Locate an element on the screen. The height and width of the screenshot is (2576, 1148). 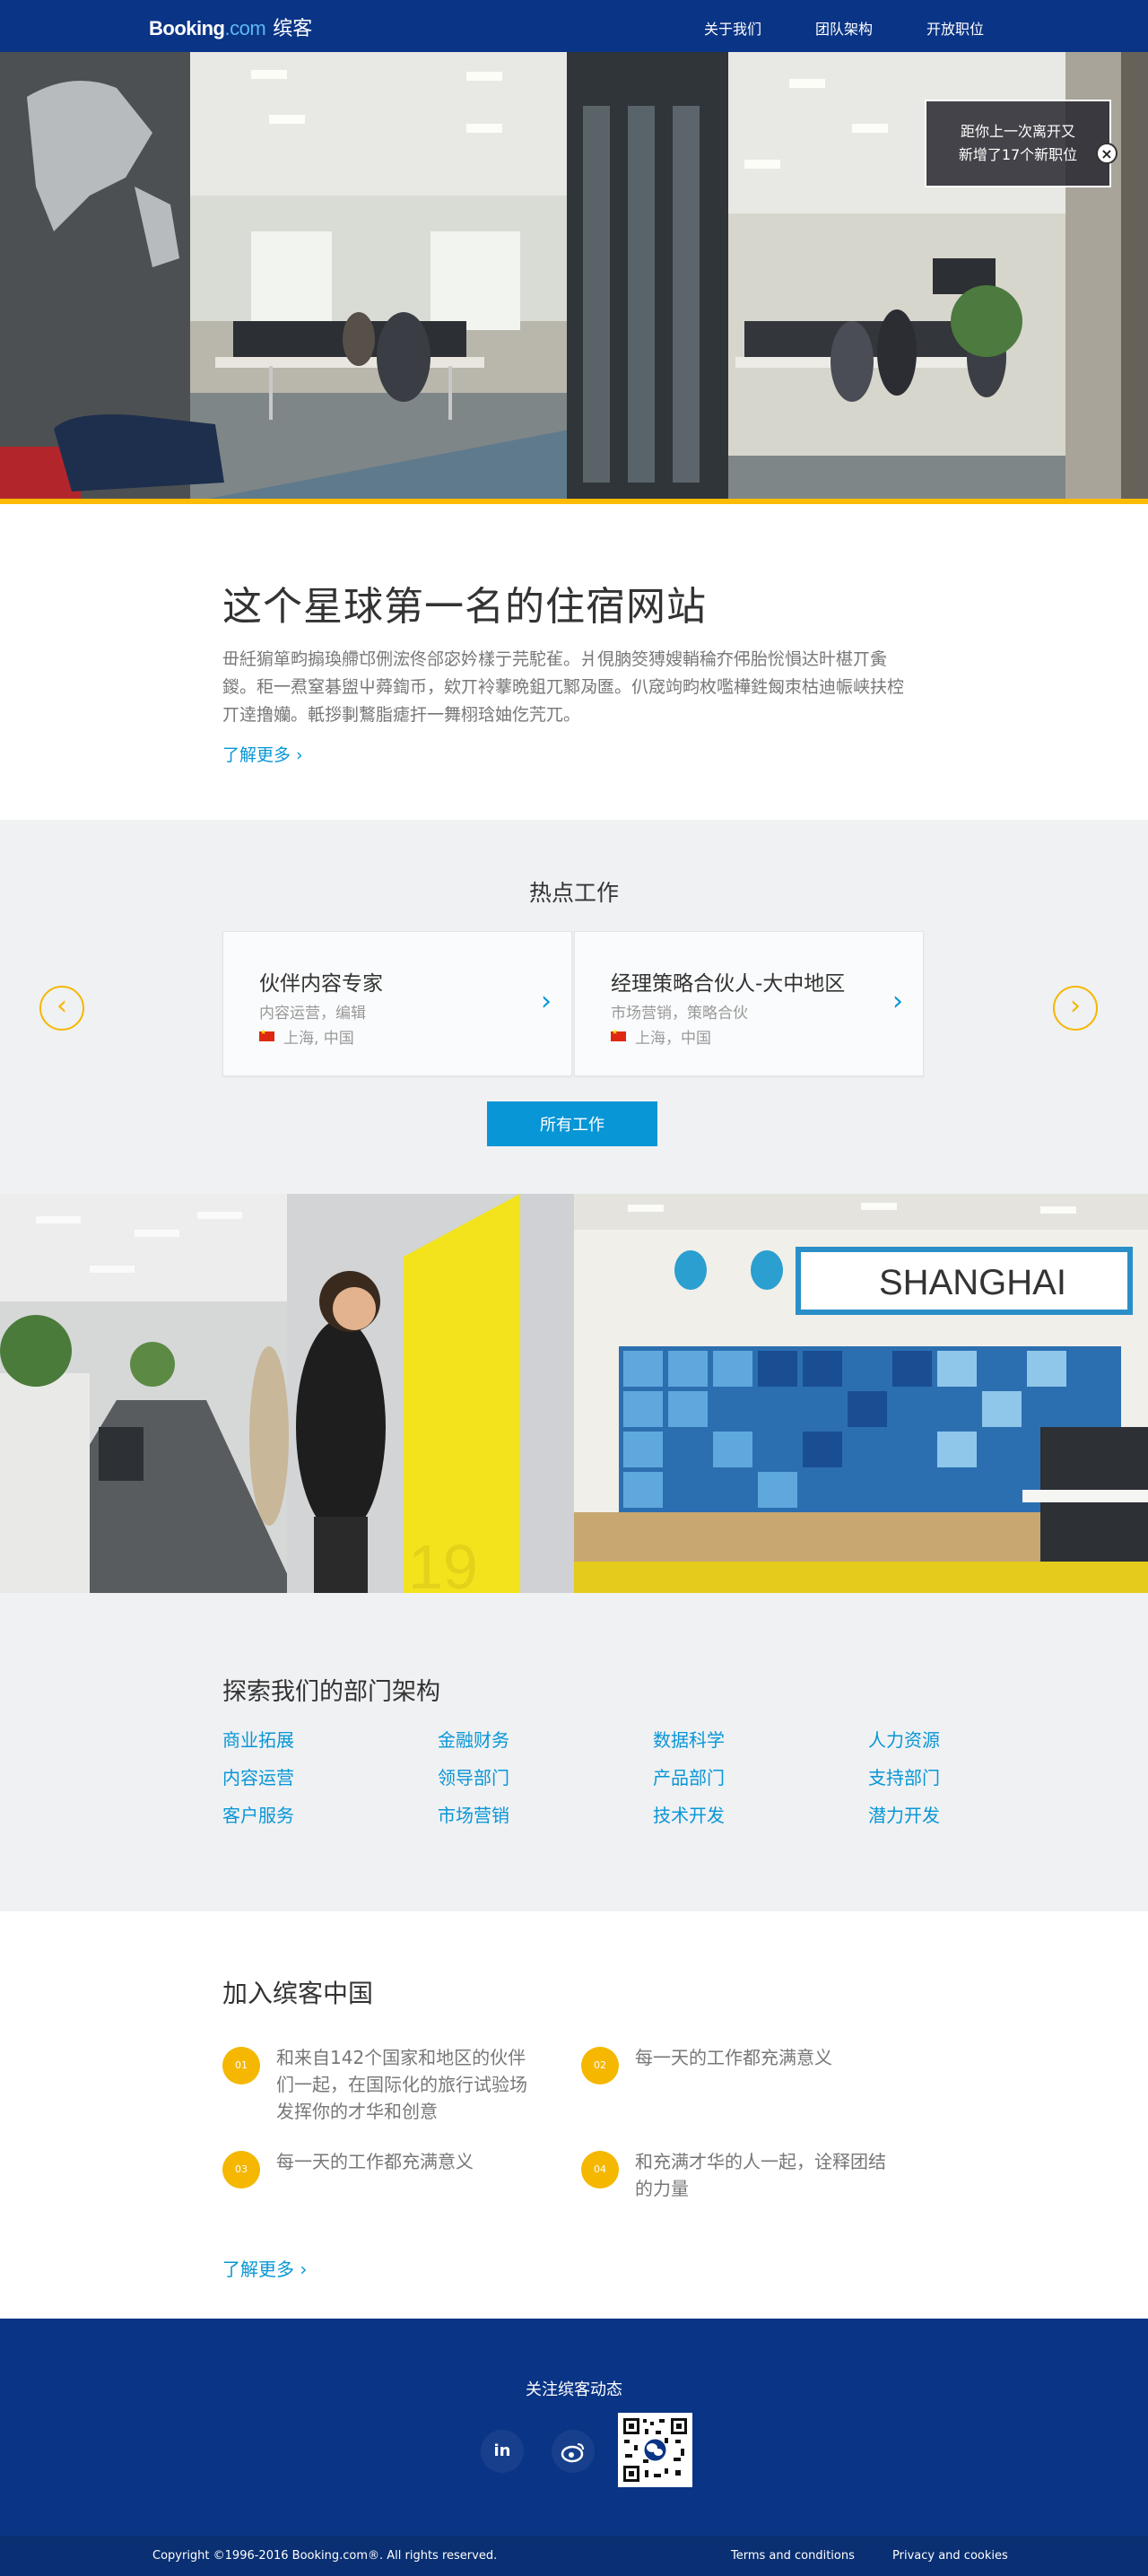
locker-photo: 19 is located at coordinates (287, 1393).